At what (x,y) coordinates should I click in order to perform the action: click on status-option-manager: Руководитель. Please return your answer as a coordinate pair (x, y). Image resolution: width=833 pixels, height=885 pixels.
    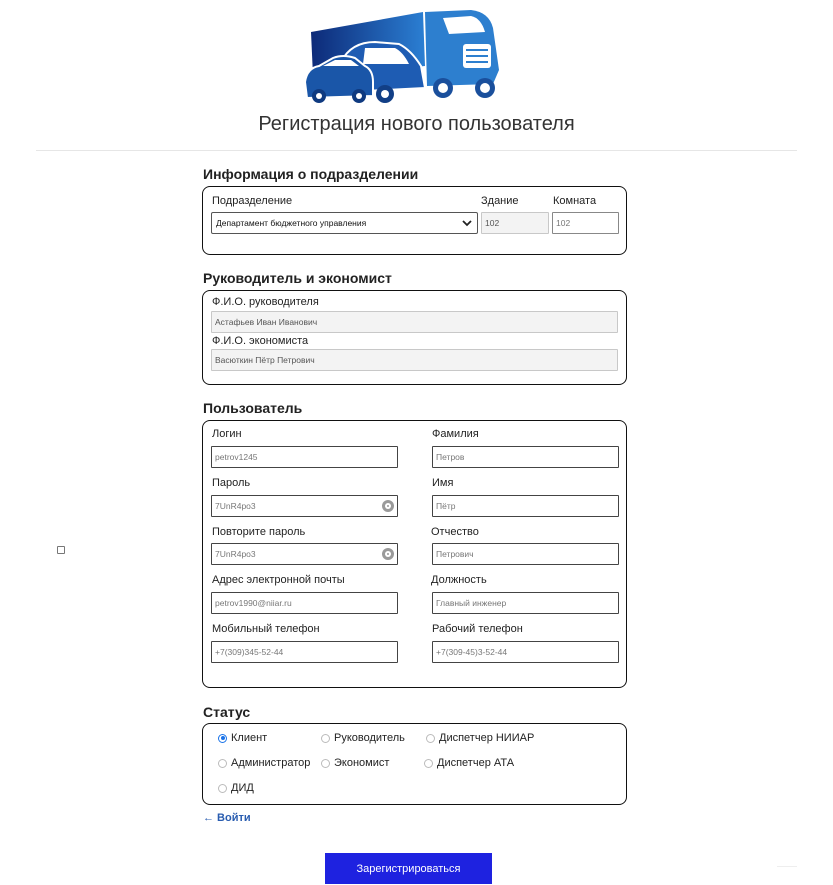
    Looking at the image, I should click on (363, 738).